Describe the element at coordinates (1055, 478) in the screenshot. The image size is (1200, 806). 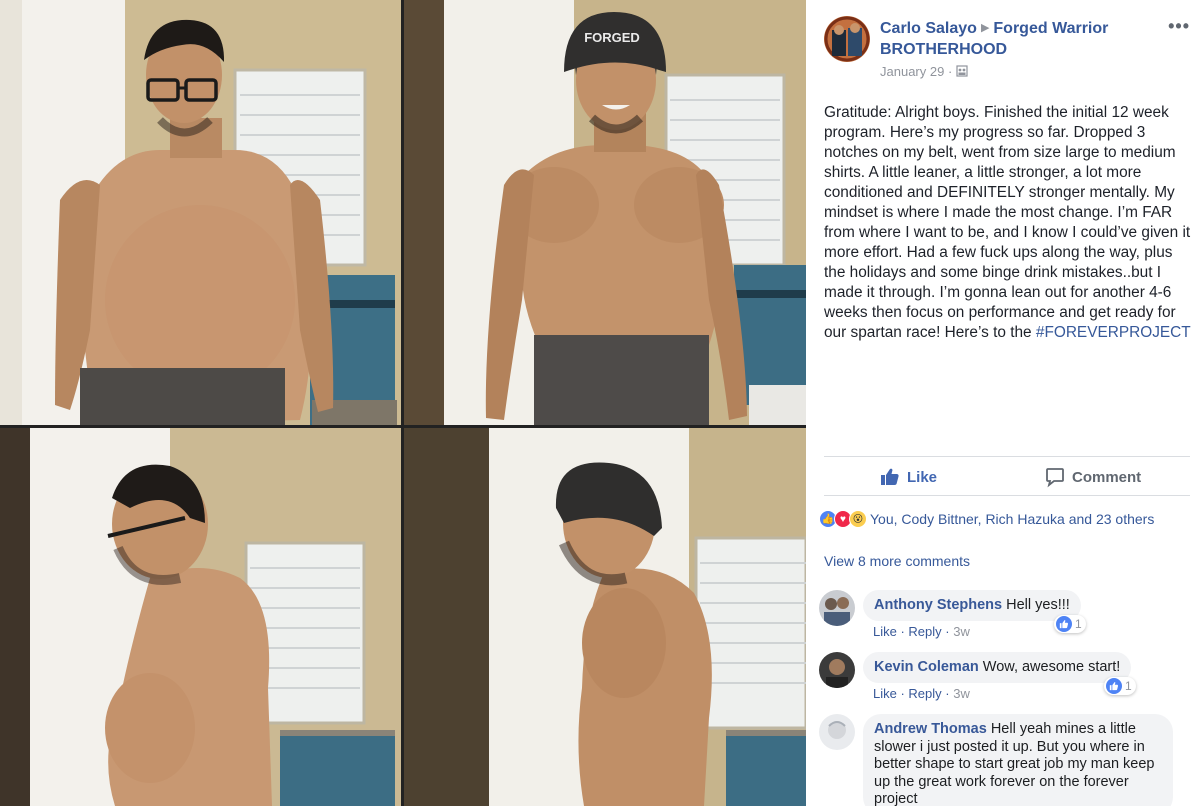
I see `comment-bubble-icon` at that location.